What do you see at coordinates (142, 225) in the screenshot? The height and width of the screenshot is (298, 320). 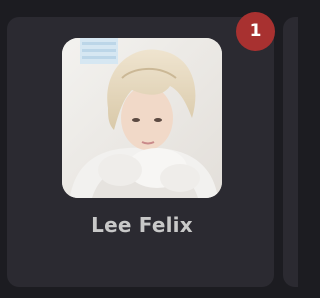 I see `profile-name: Lee Felix` at bounding box center [142, 225].